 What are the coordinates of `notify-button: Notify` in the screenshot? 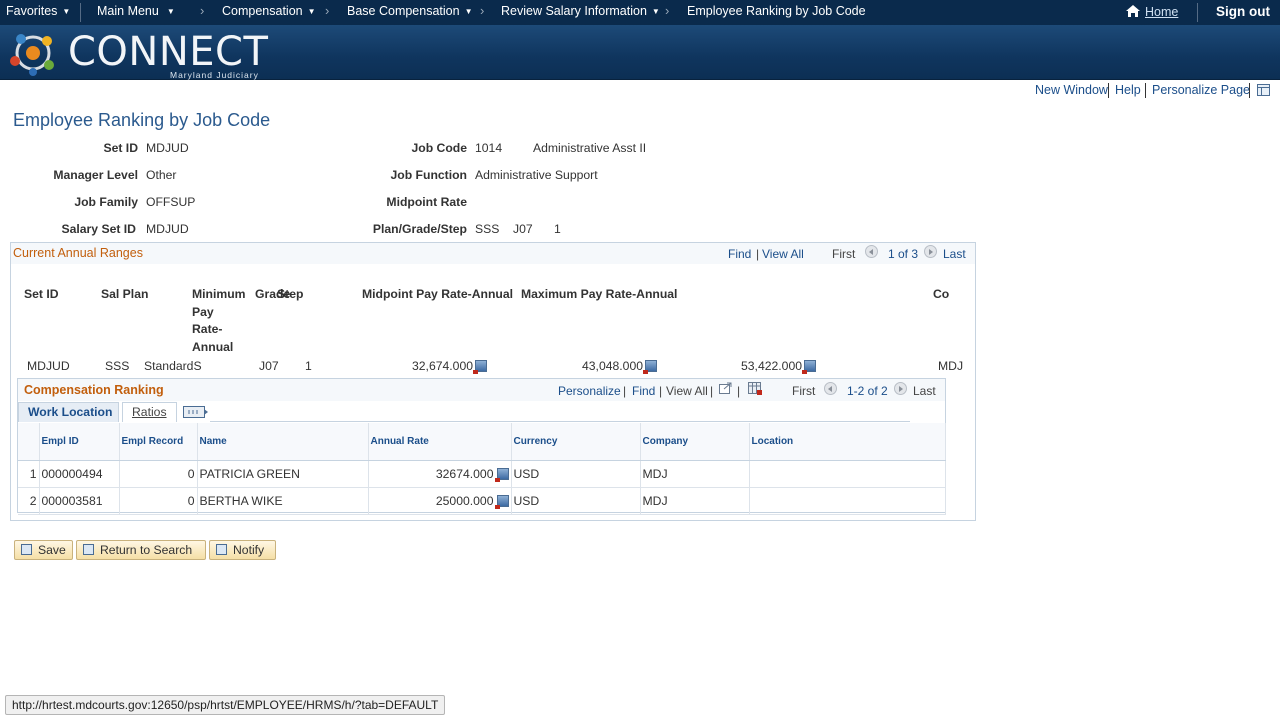 It's located at (242, 550).